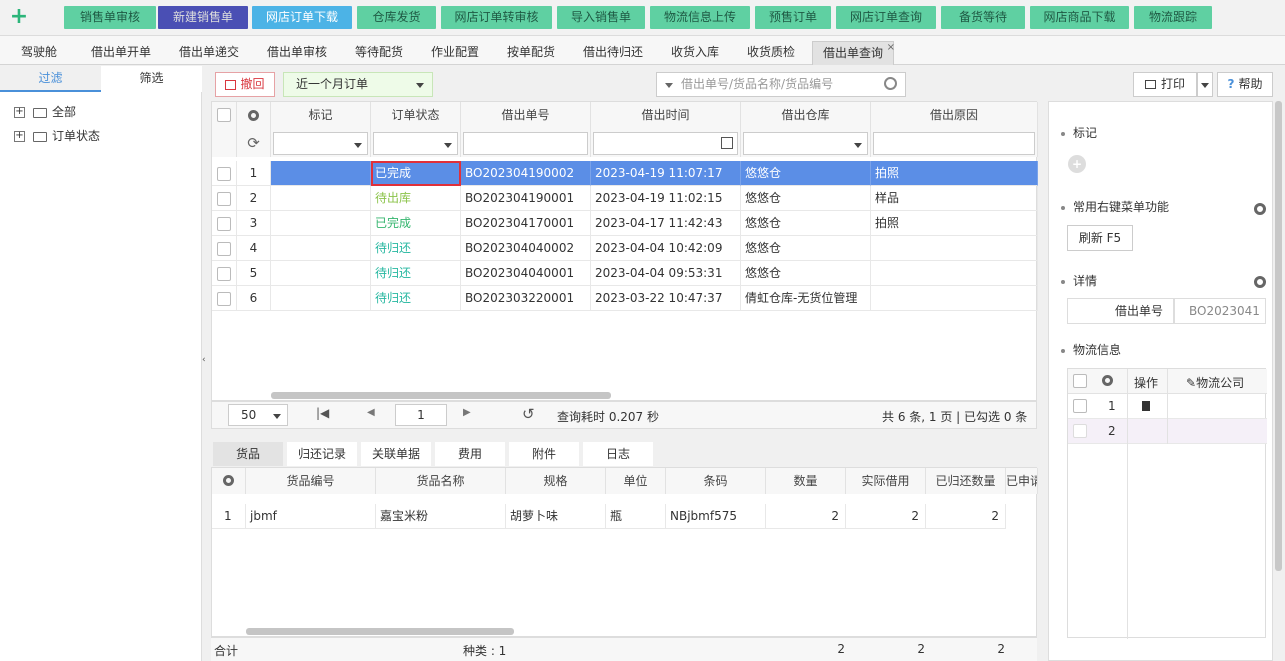 The width and height of the screenshot is (1285, 661). Describe the element at coordinates (50, 79) in the screenshot. I see `tab-filter: 过滤` at that location.